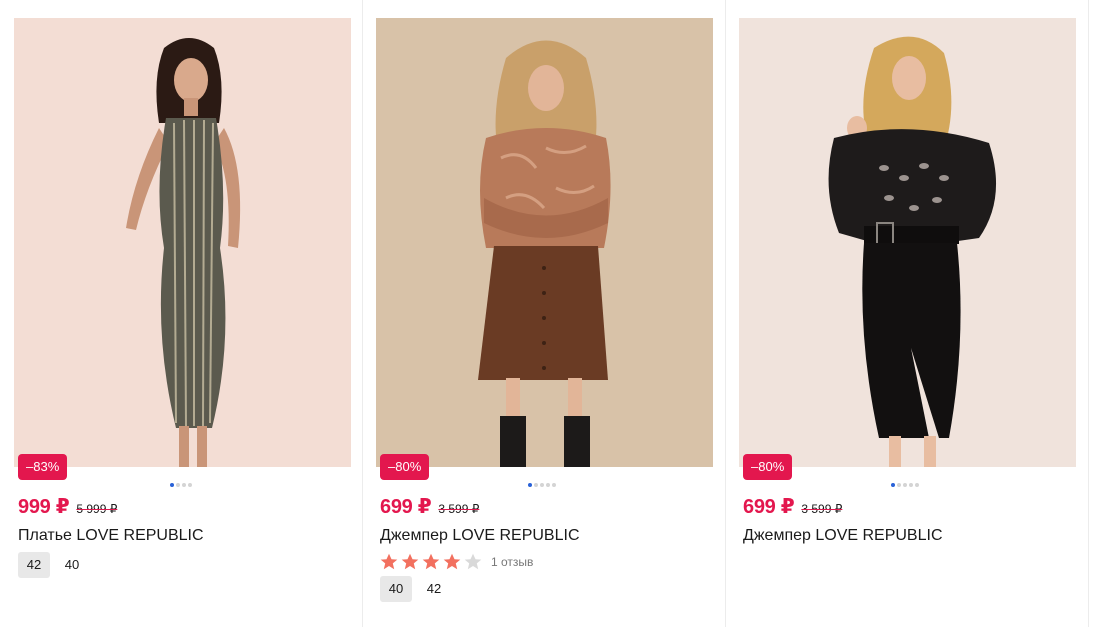 The image size is (1093, 627). Describe the element at coordinates (44, 507) in the screenshot. I see `current-price: 999 ₽` at that location.